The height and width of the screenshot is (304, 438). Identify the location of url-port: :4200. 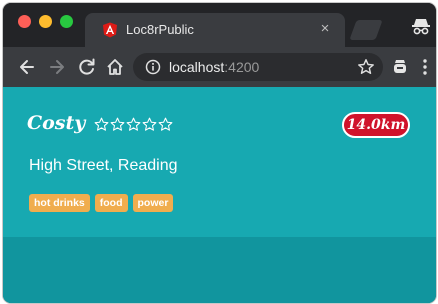
(242, 67).